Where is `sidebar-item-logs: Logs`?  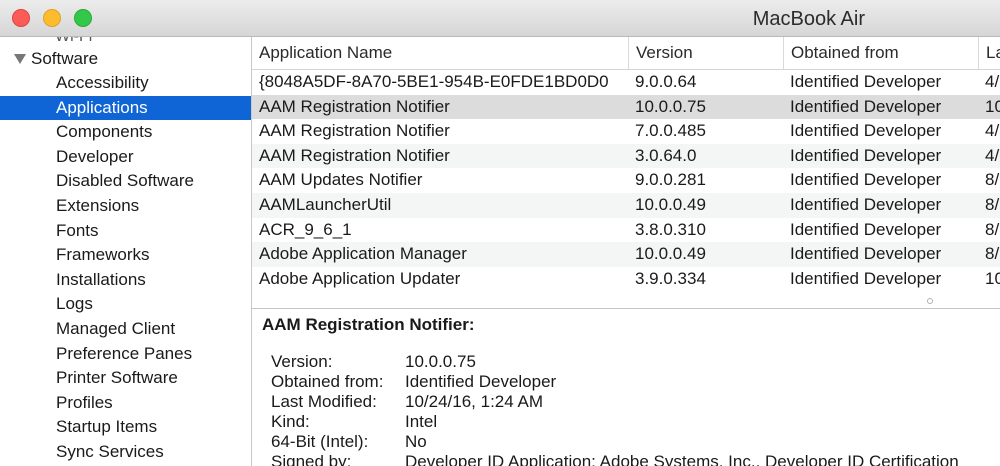
sidebar-item-logs: Logs is located at coordinates (125, 304).